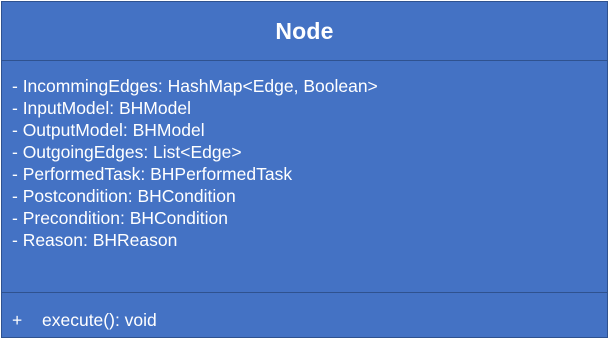 Image resolution: width=611 pixels, height=341 pixels. Describe the element at coordinates (95, 240) in the screenshot. I see `attribute-reason: - Reason: BHReason` at that location.